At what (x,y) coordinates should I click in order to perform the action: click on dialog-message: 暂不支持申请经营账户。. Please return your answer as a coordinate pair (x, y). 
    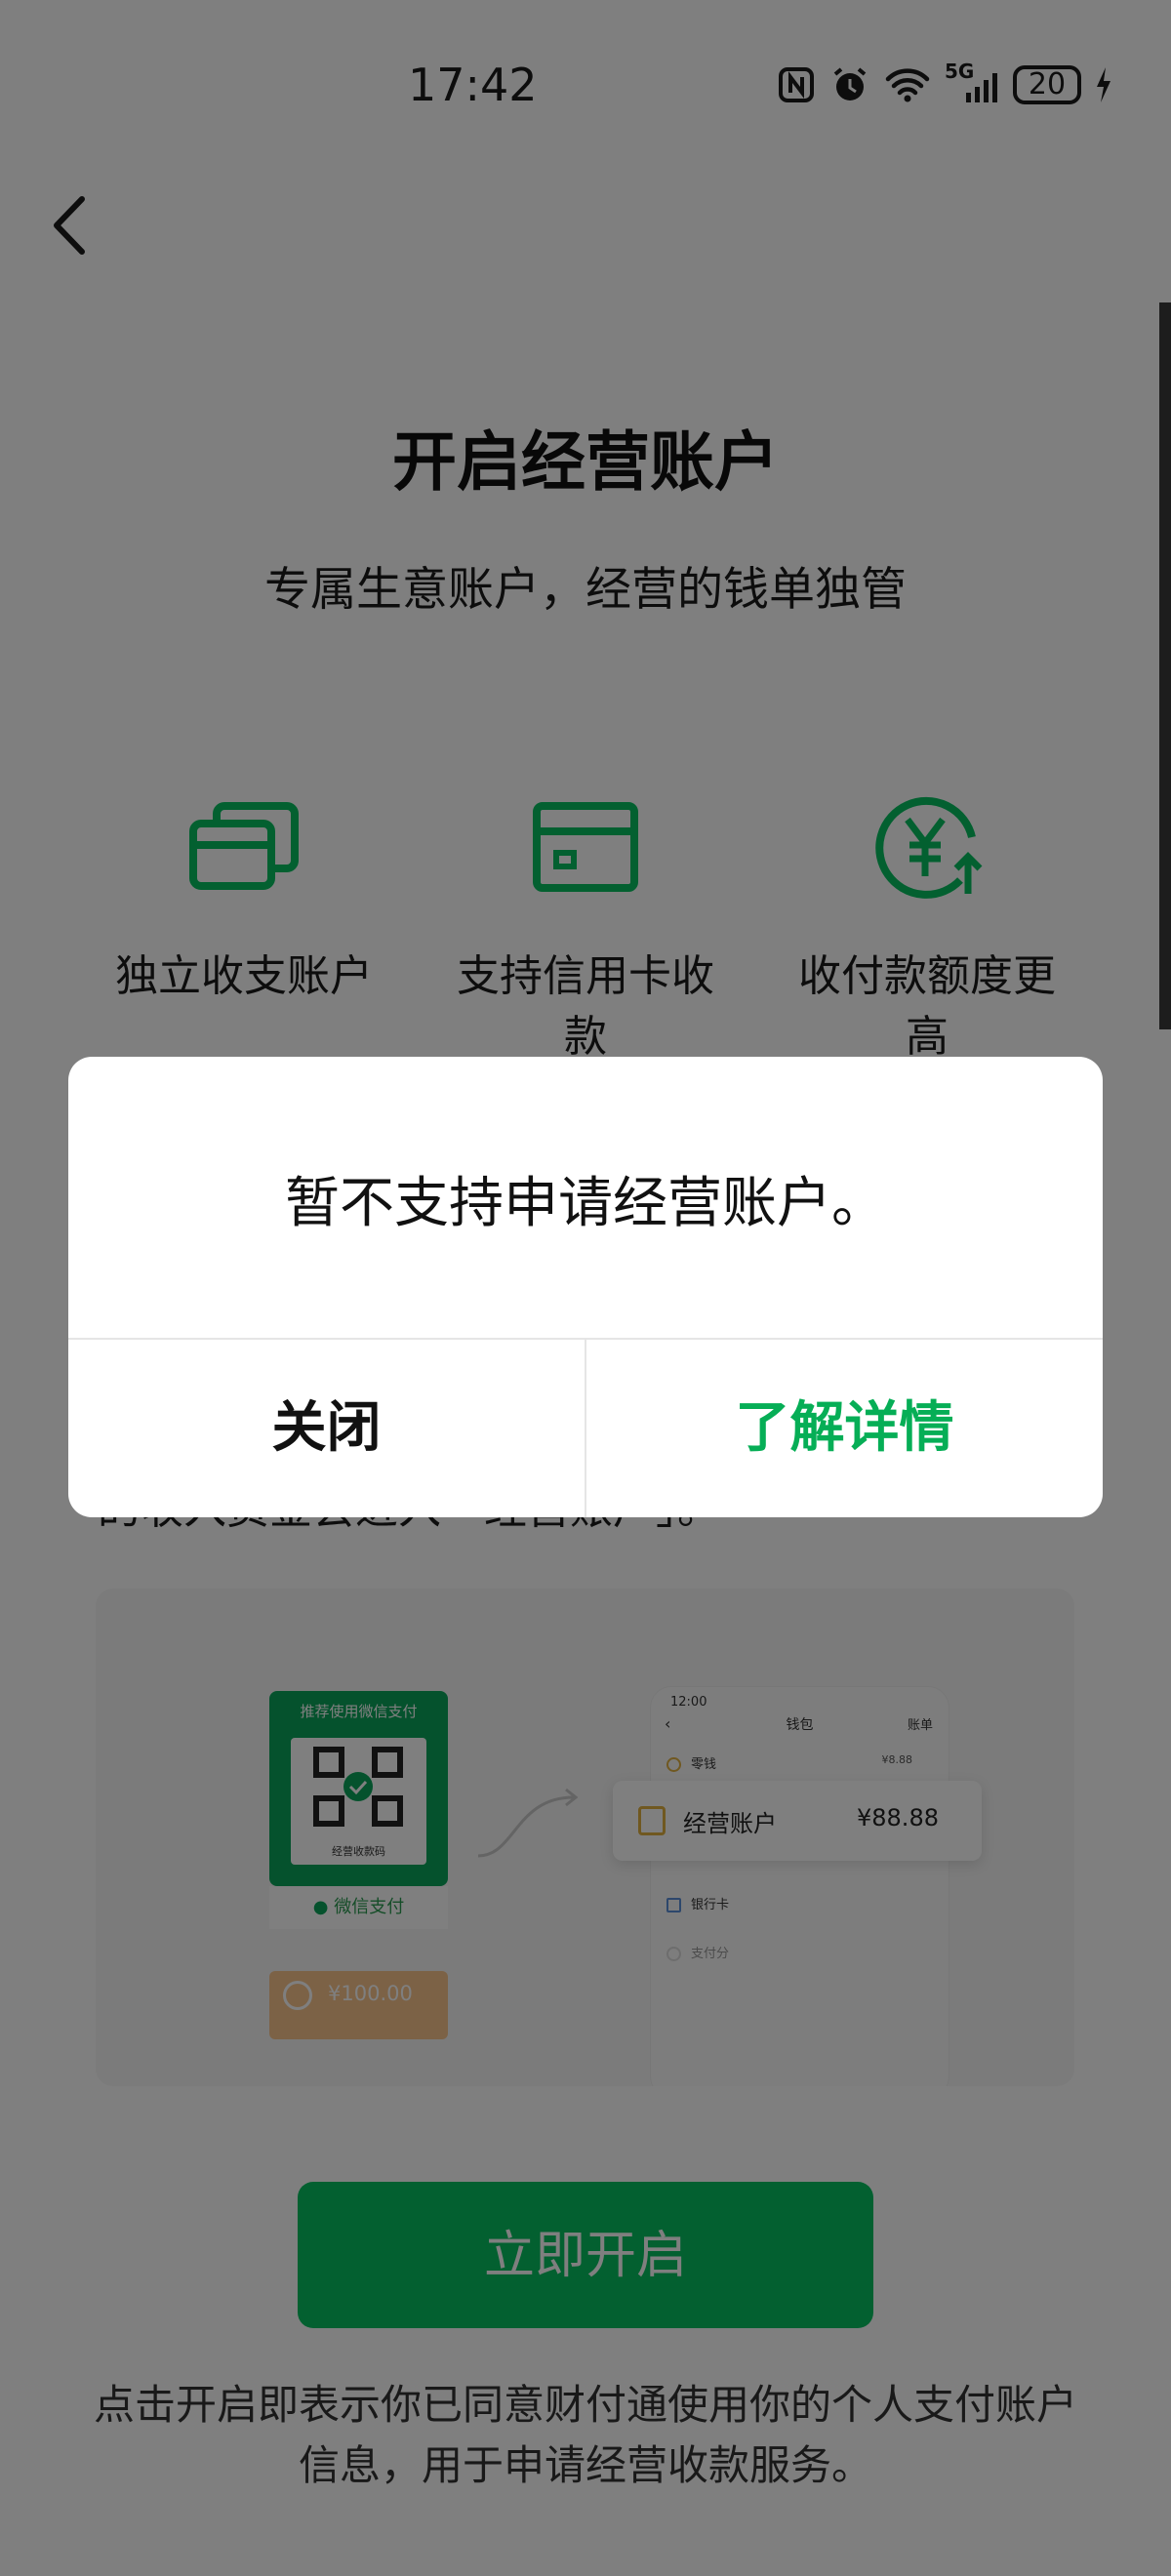
    Looking at the image, I should click on (585, 1203).